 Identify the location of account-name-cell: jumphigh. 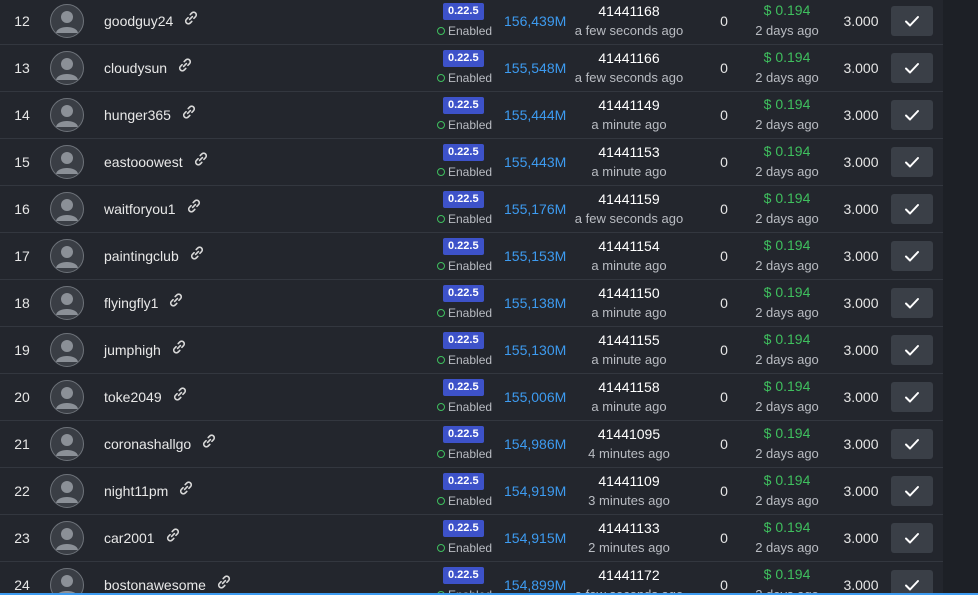
(264, 350).